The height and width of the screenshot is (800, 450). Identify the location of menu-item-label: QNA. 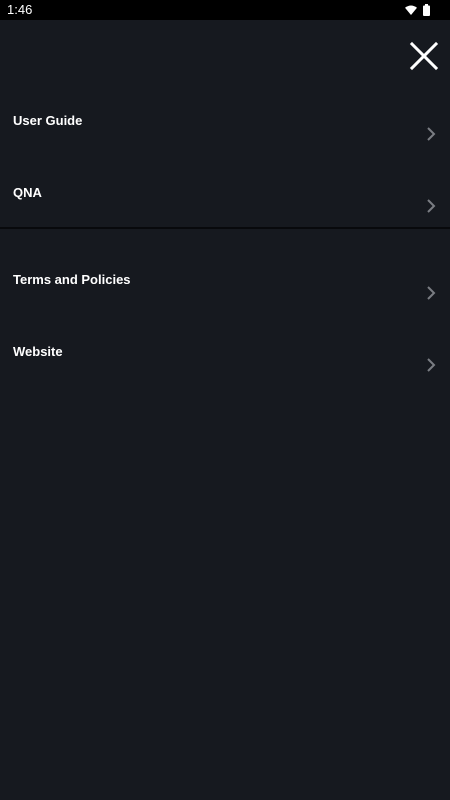
(27, 192).